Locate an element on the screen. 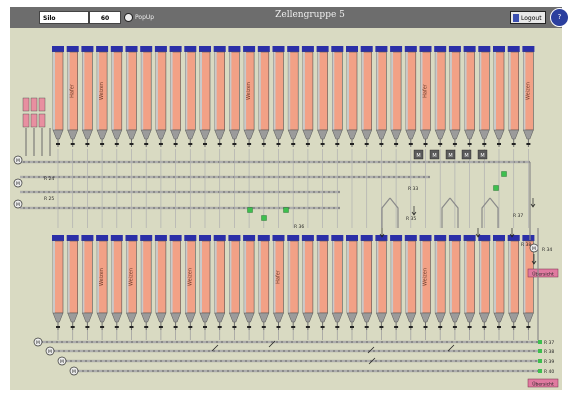 The height and width of the screenshot is (394, 570). popup-toggle: PopUp is located at coordinates (139, 17).